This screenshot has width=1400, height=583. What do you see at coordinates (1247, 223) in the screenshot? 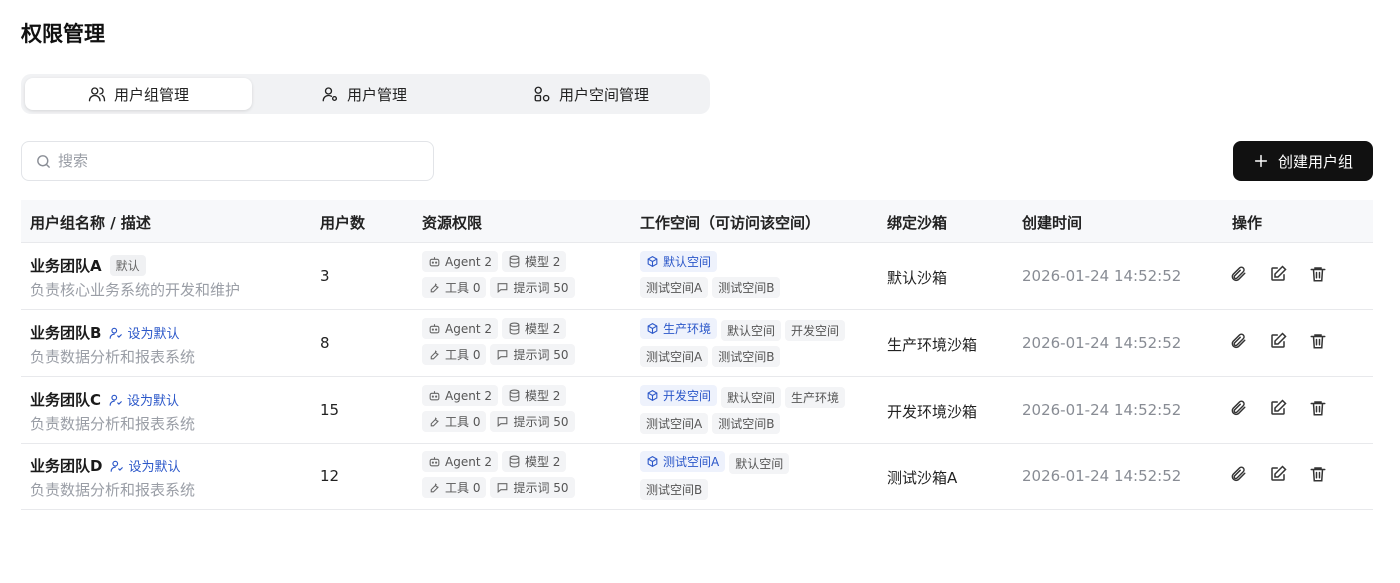
I see `column-header-actions: 操作` at bounding box center [1247, 223].